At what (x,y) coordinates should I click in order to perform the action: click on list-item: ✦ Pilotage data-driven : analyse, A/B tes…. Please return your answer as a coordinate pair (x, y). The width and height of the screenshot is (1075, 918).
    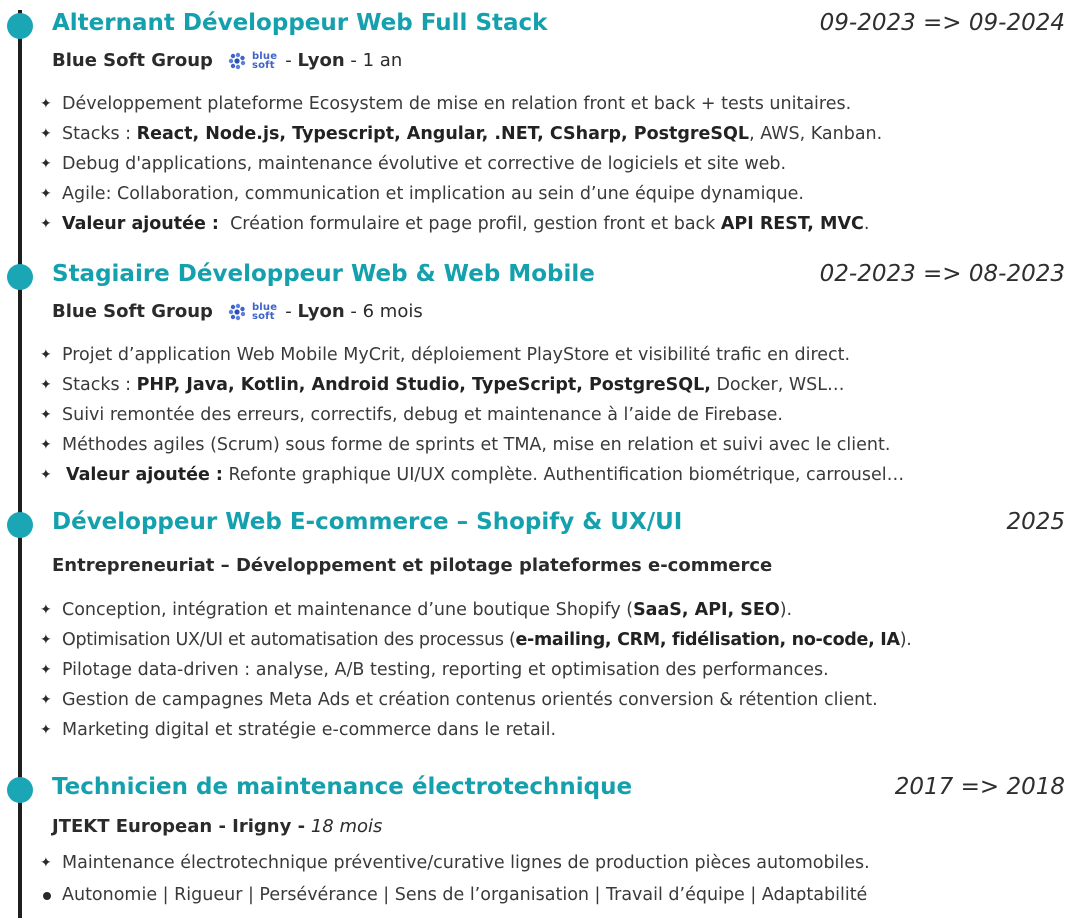
    Looking at the image, I should click on (476, 670).